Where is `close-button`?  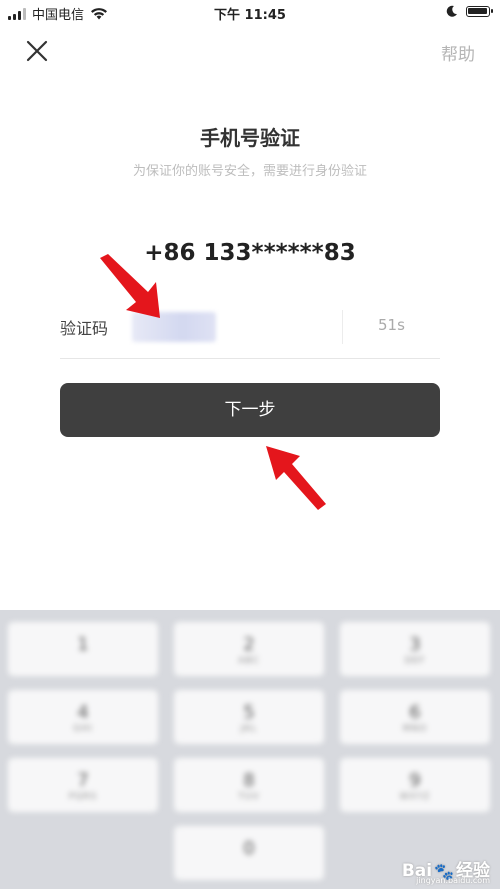 close-button is located at coordinates (37, 51).